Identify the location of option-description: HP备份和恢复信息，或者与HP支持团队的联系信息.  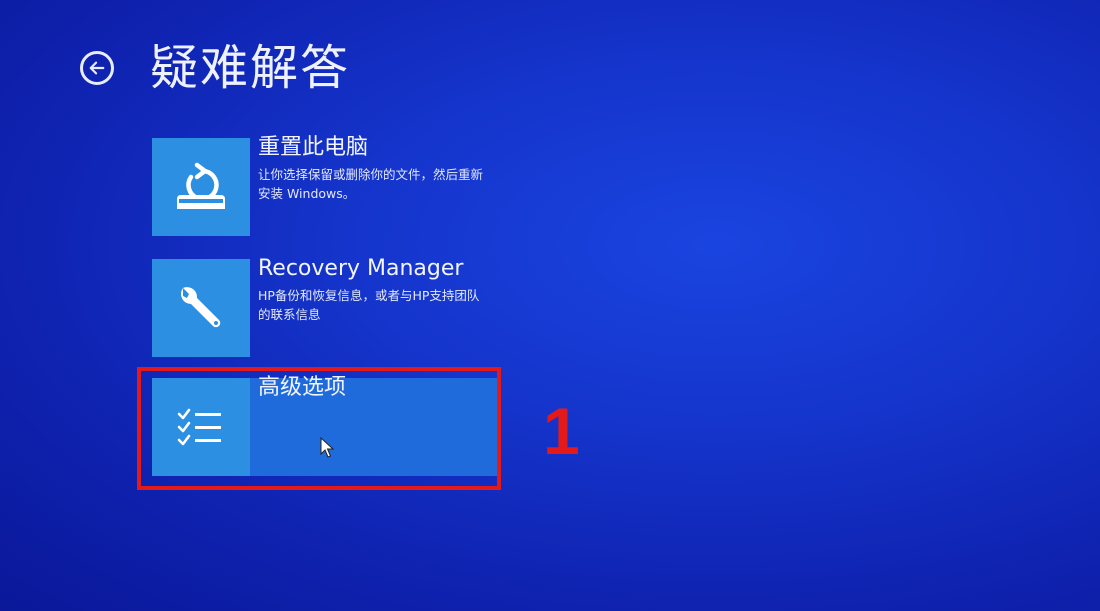
(369, 305).